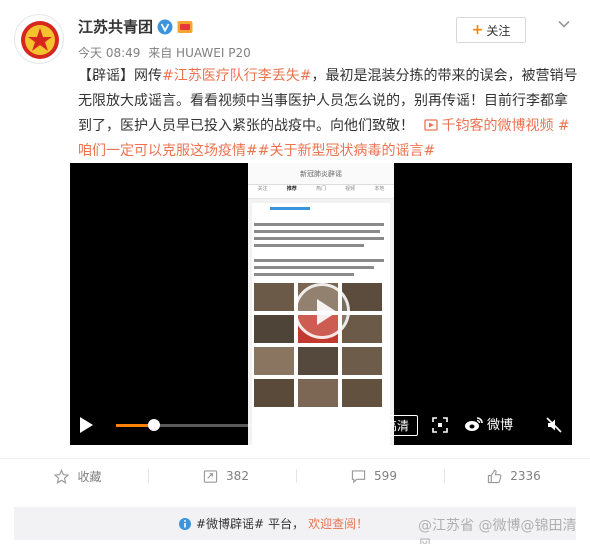 The image size is (590, 544). What do you see at coordinates (148, 76) in the screenshot?
I see `text-lead: 网传` at bounding box center [148, 76].